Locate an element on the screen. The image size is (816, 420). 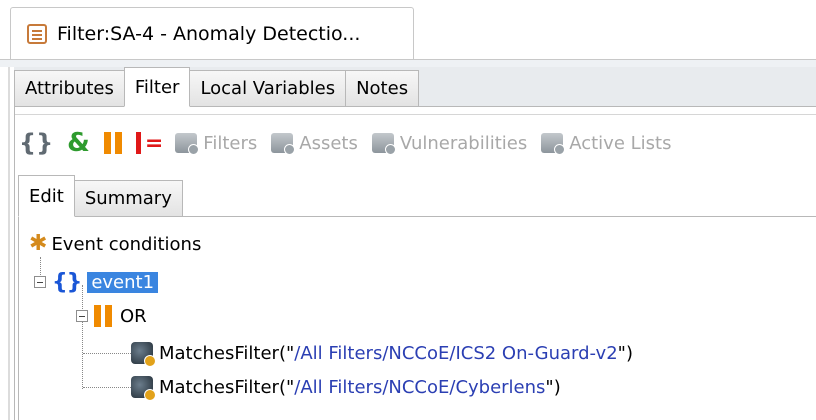
tab-filter: Filter is located at coordinates (157, 87).